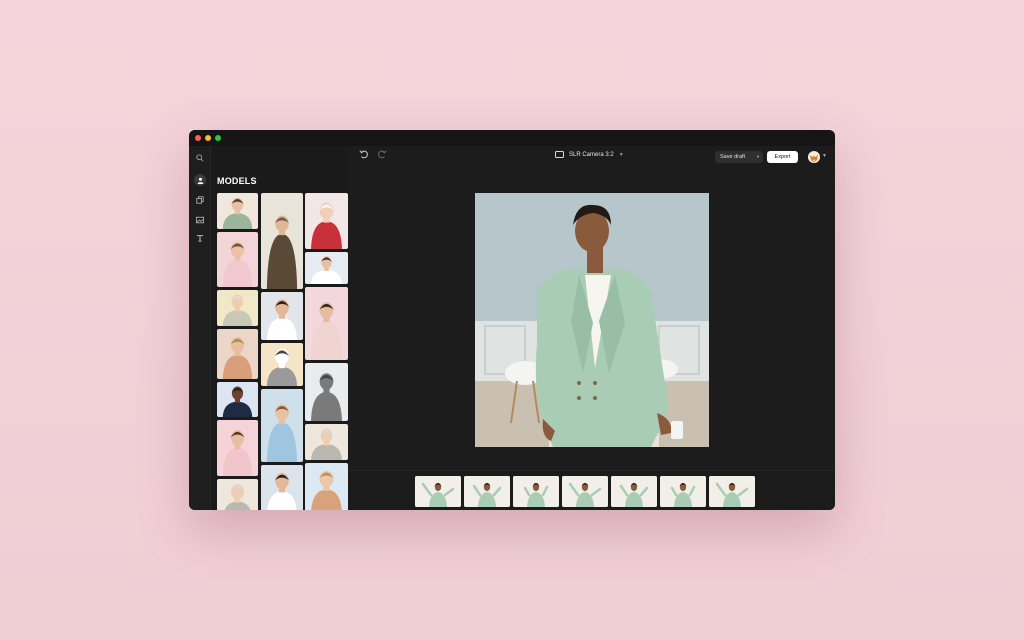 The image size is (1024, 640). I want to click on person-icon, so click(200, 180).